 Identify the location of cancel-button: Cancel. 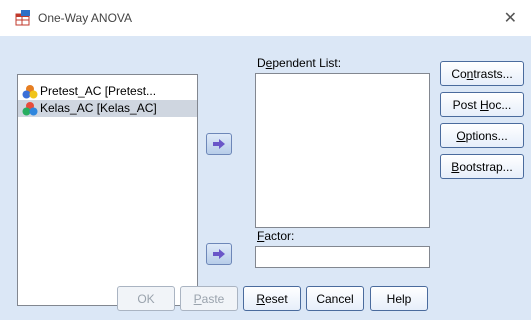
(335, 298).